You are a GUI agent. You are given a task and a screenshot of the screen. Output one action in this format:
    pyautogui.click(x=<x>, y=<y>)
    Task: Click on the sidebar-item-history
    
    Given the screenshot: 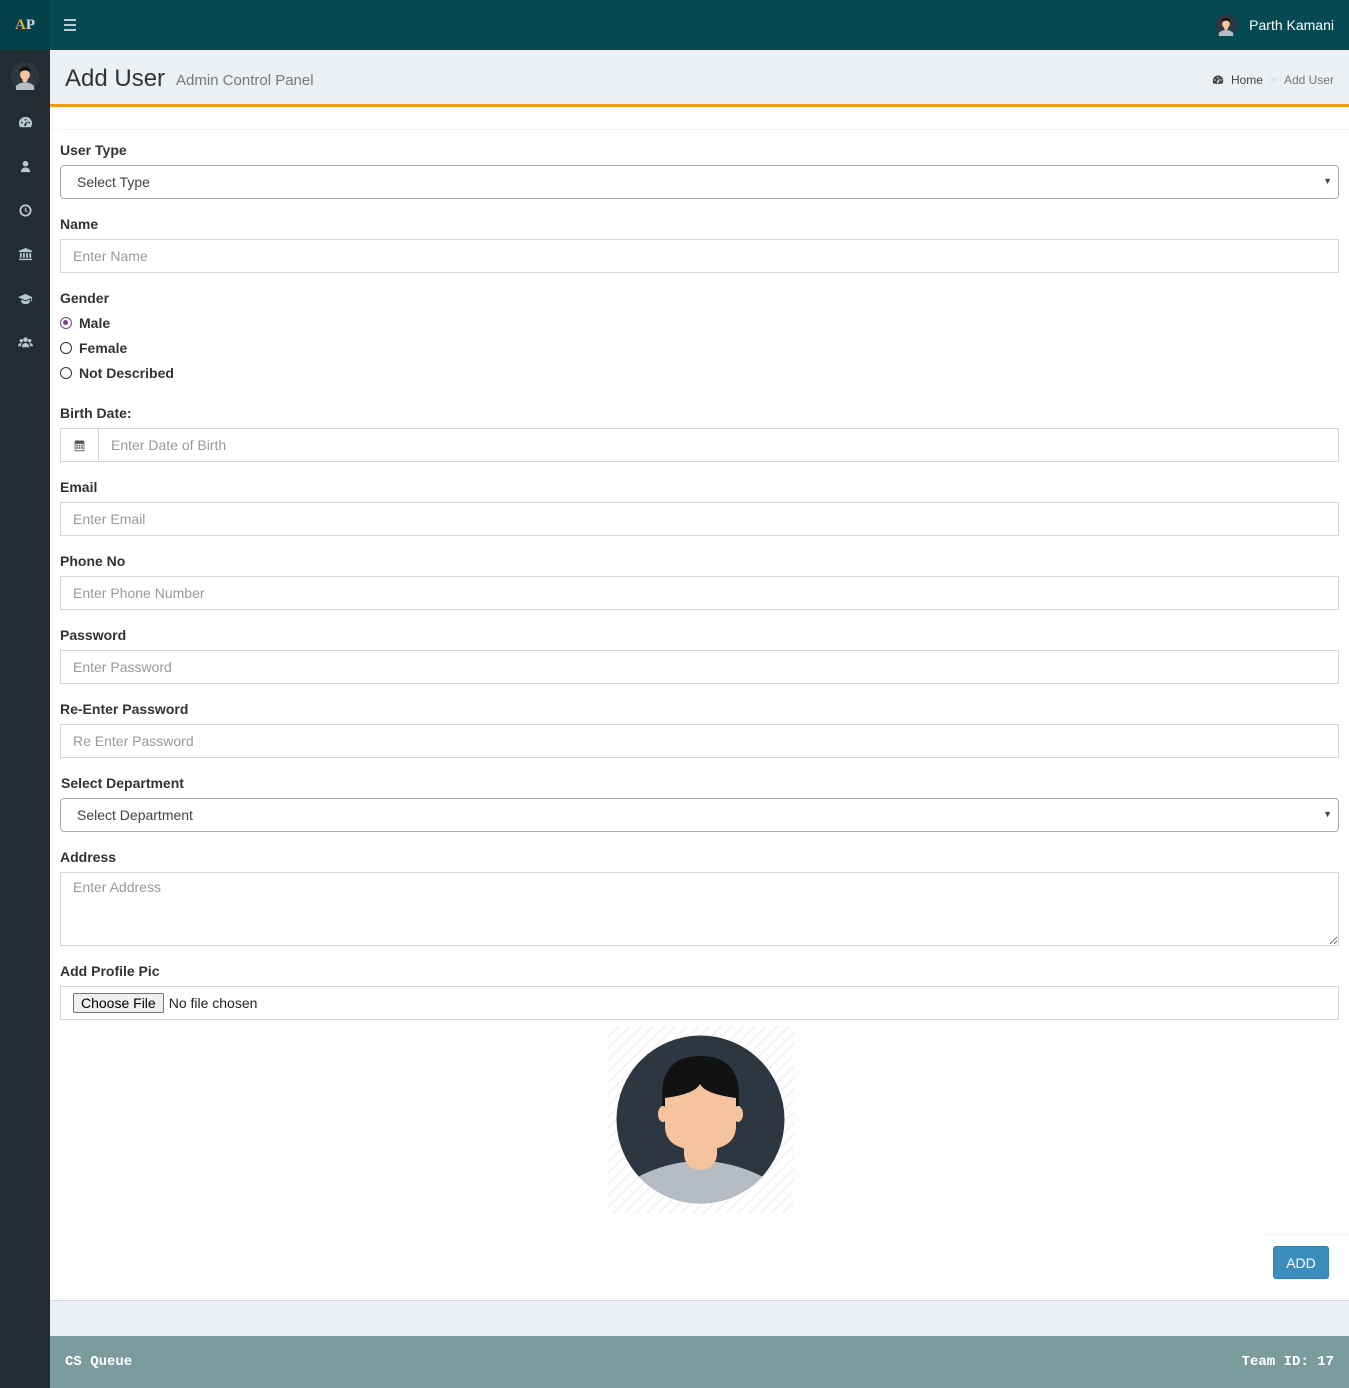 What is the action you would take?
    pyautogui.click(x=25, y=210)
    